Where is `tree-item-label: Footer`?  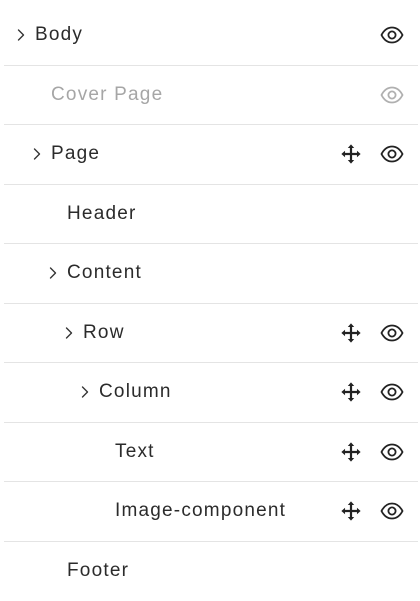
tree-item-label: Footer is located at coordinates (98, 571).